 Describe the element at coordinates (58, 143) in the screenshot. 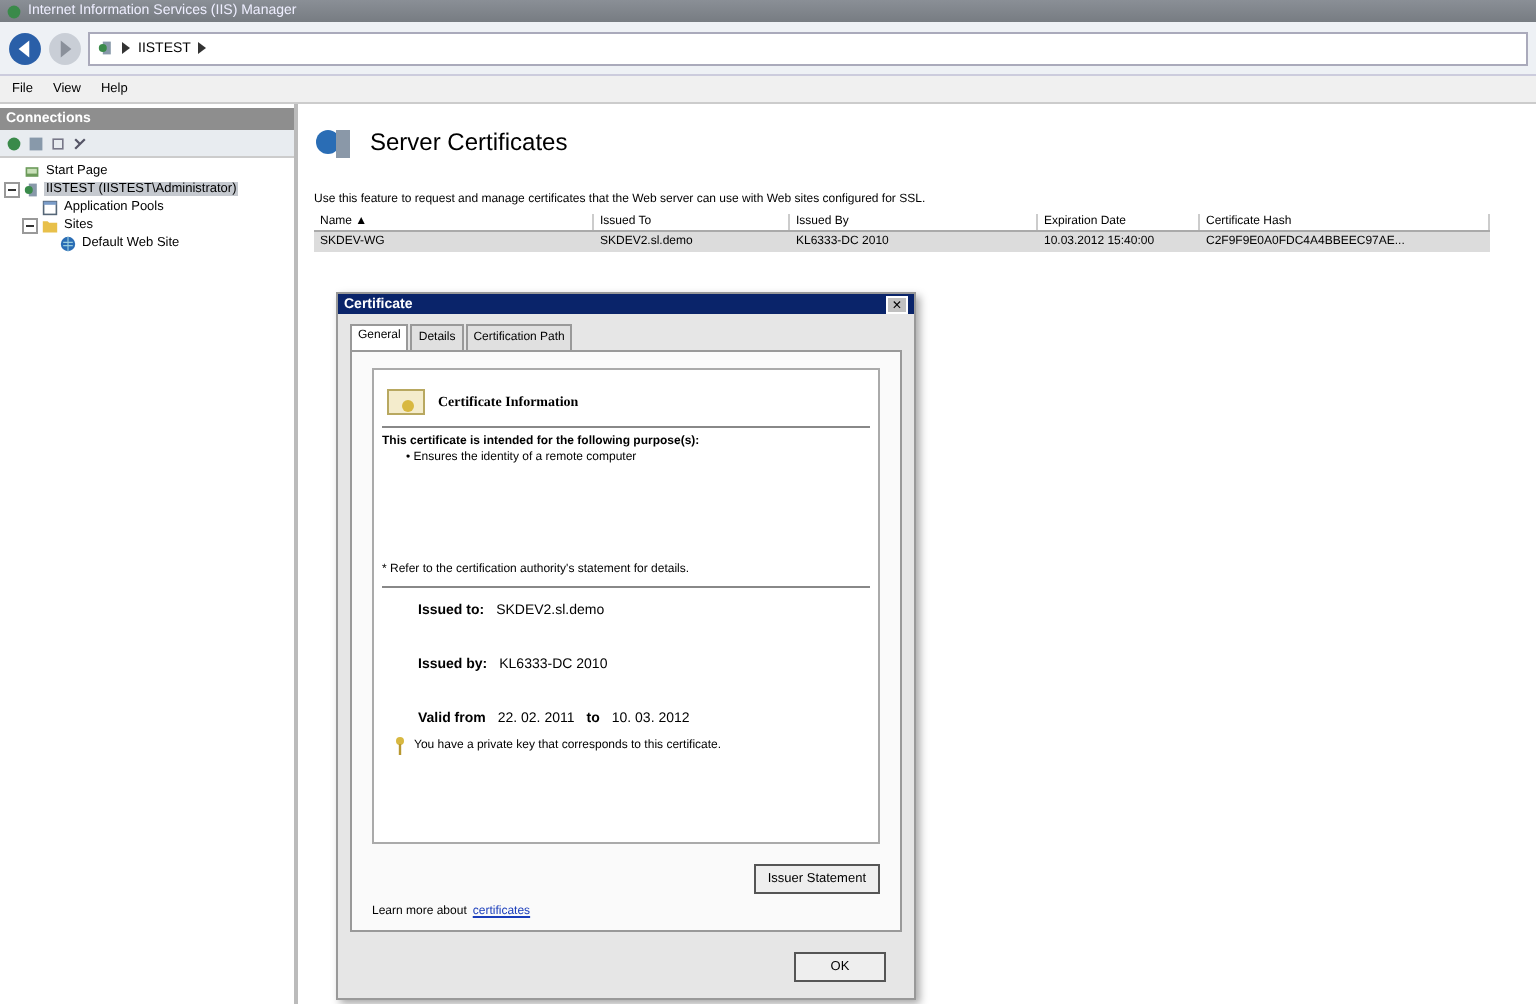

I see `refresh-icon` at that location.